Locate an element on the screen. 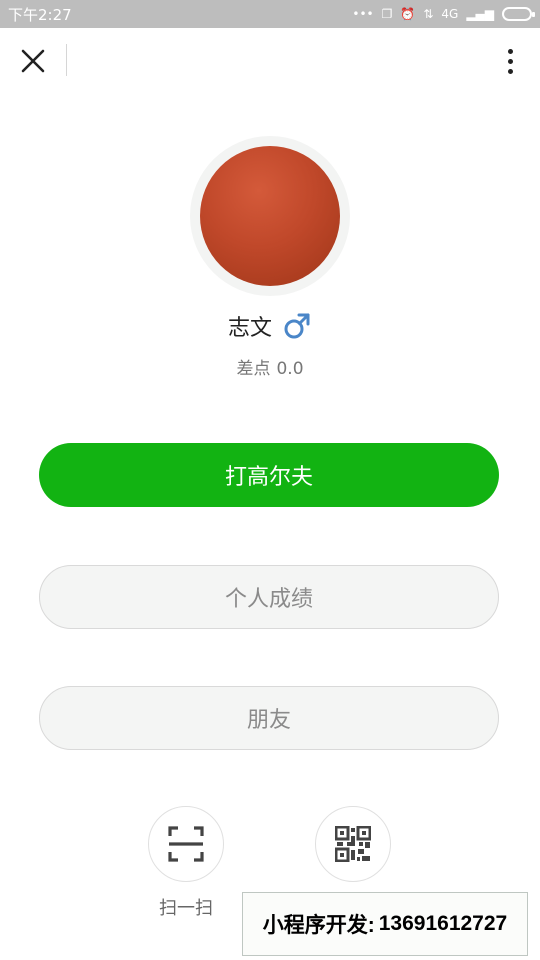 The height and width of the screenshot is (960, 540). scan-button is located at coordinates (186, 844).